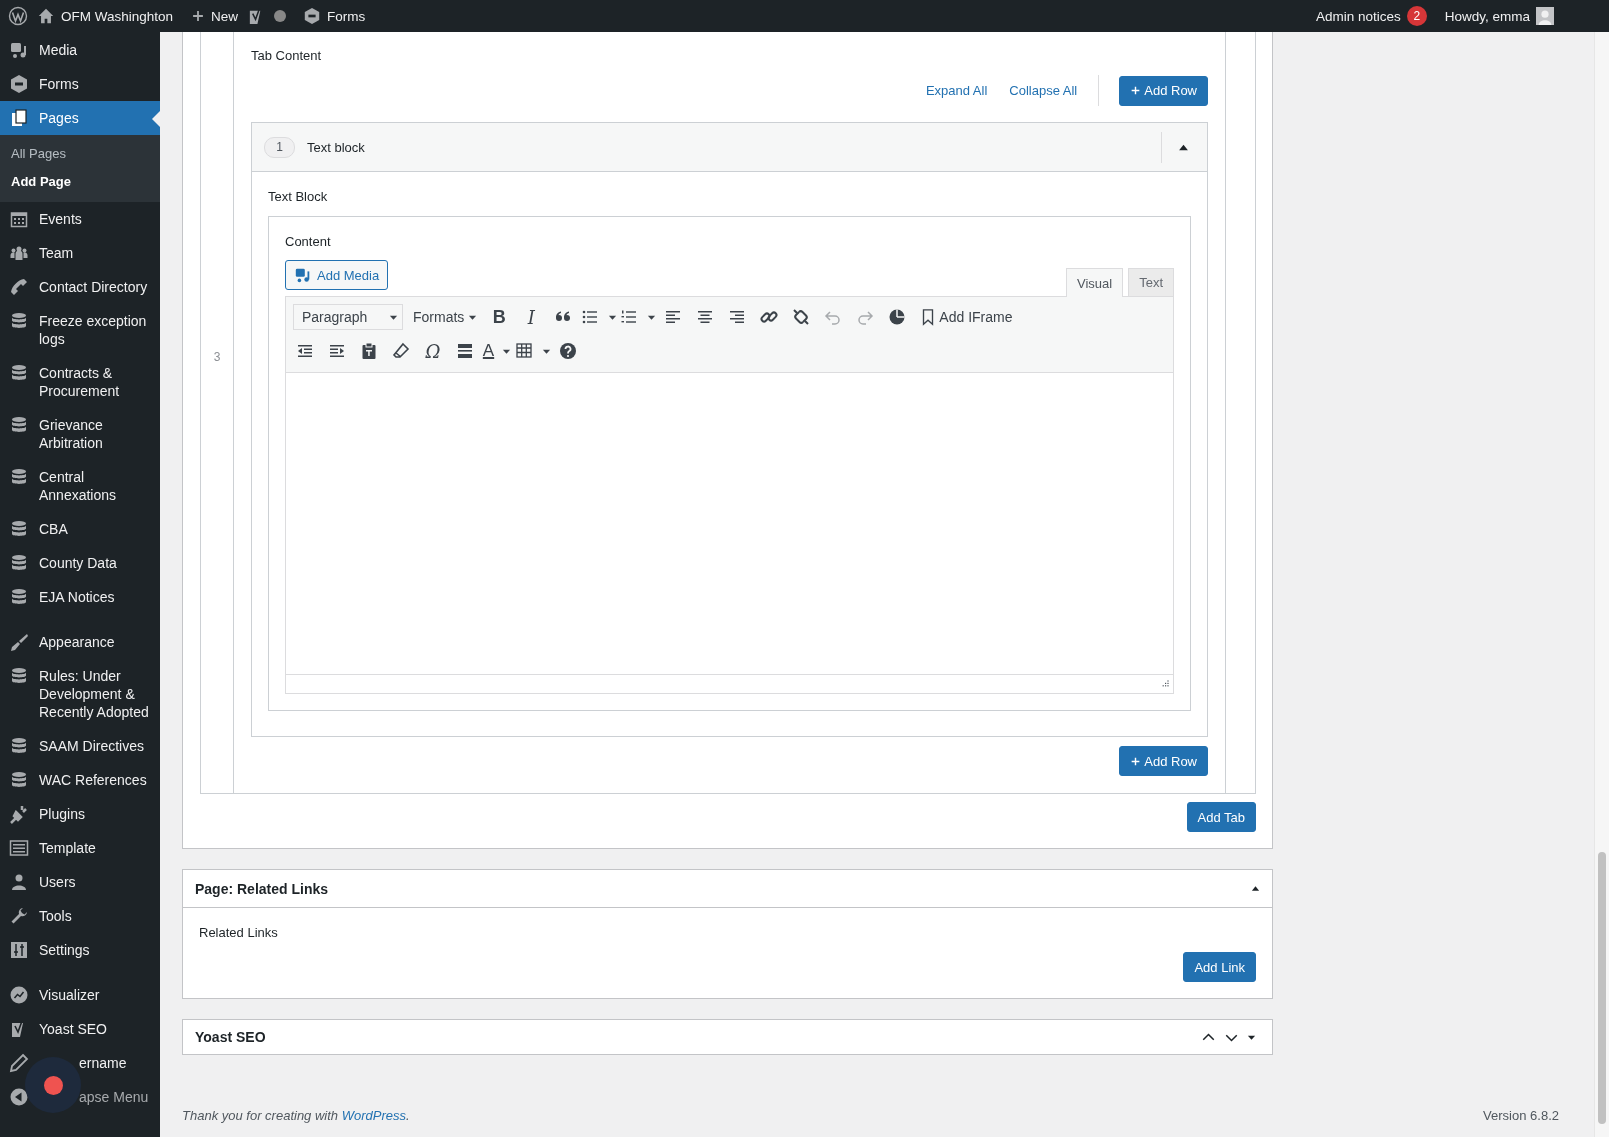 This screenshot has width=1609, height=1137. What do you see at coordinates (19, 950) in the screenshot?
I see `sliders-icon` at bounding box center [19, 950].